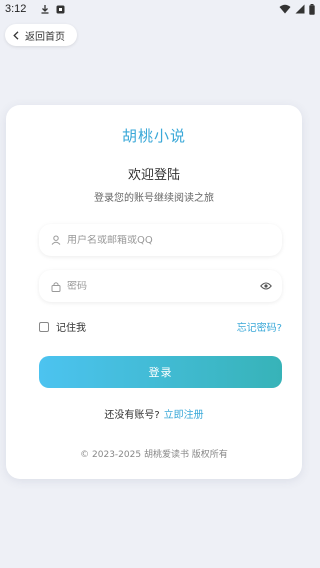  Describe the element at coordinates (44, 326) in the screenshot. I see `remember-checkbox` at that location.